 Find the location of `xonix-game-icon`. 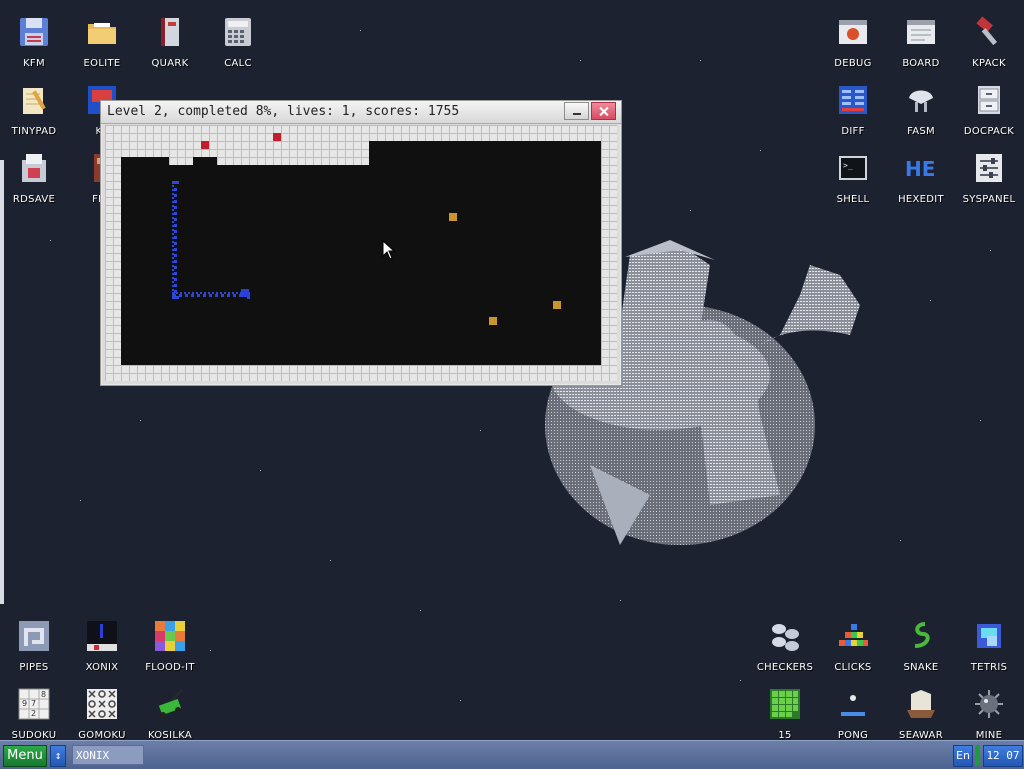

xonix-game-icon is located at coordinates (102, 636).